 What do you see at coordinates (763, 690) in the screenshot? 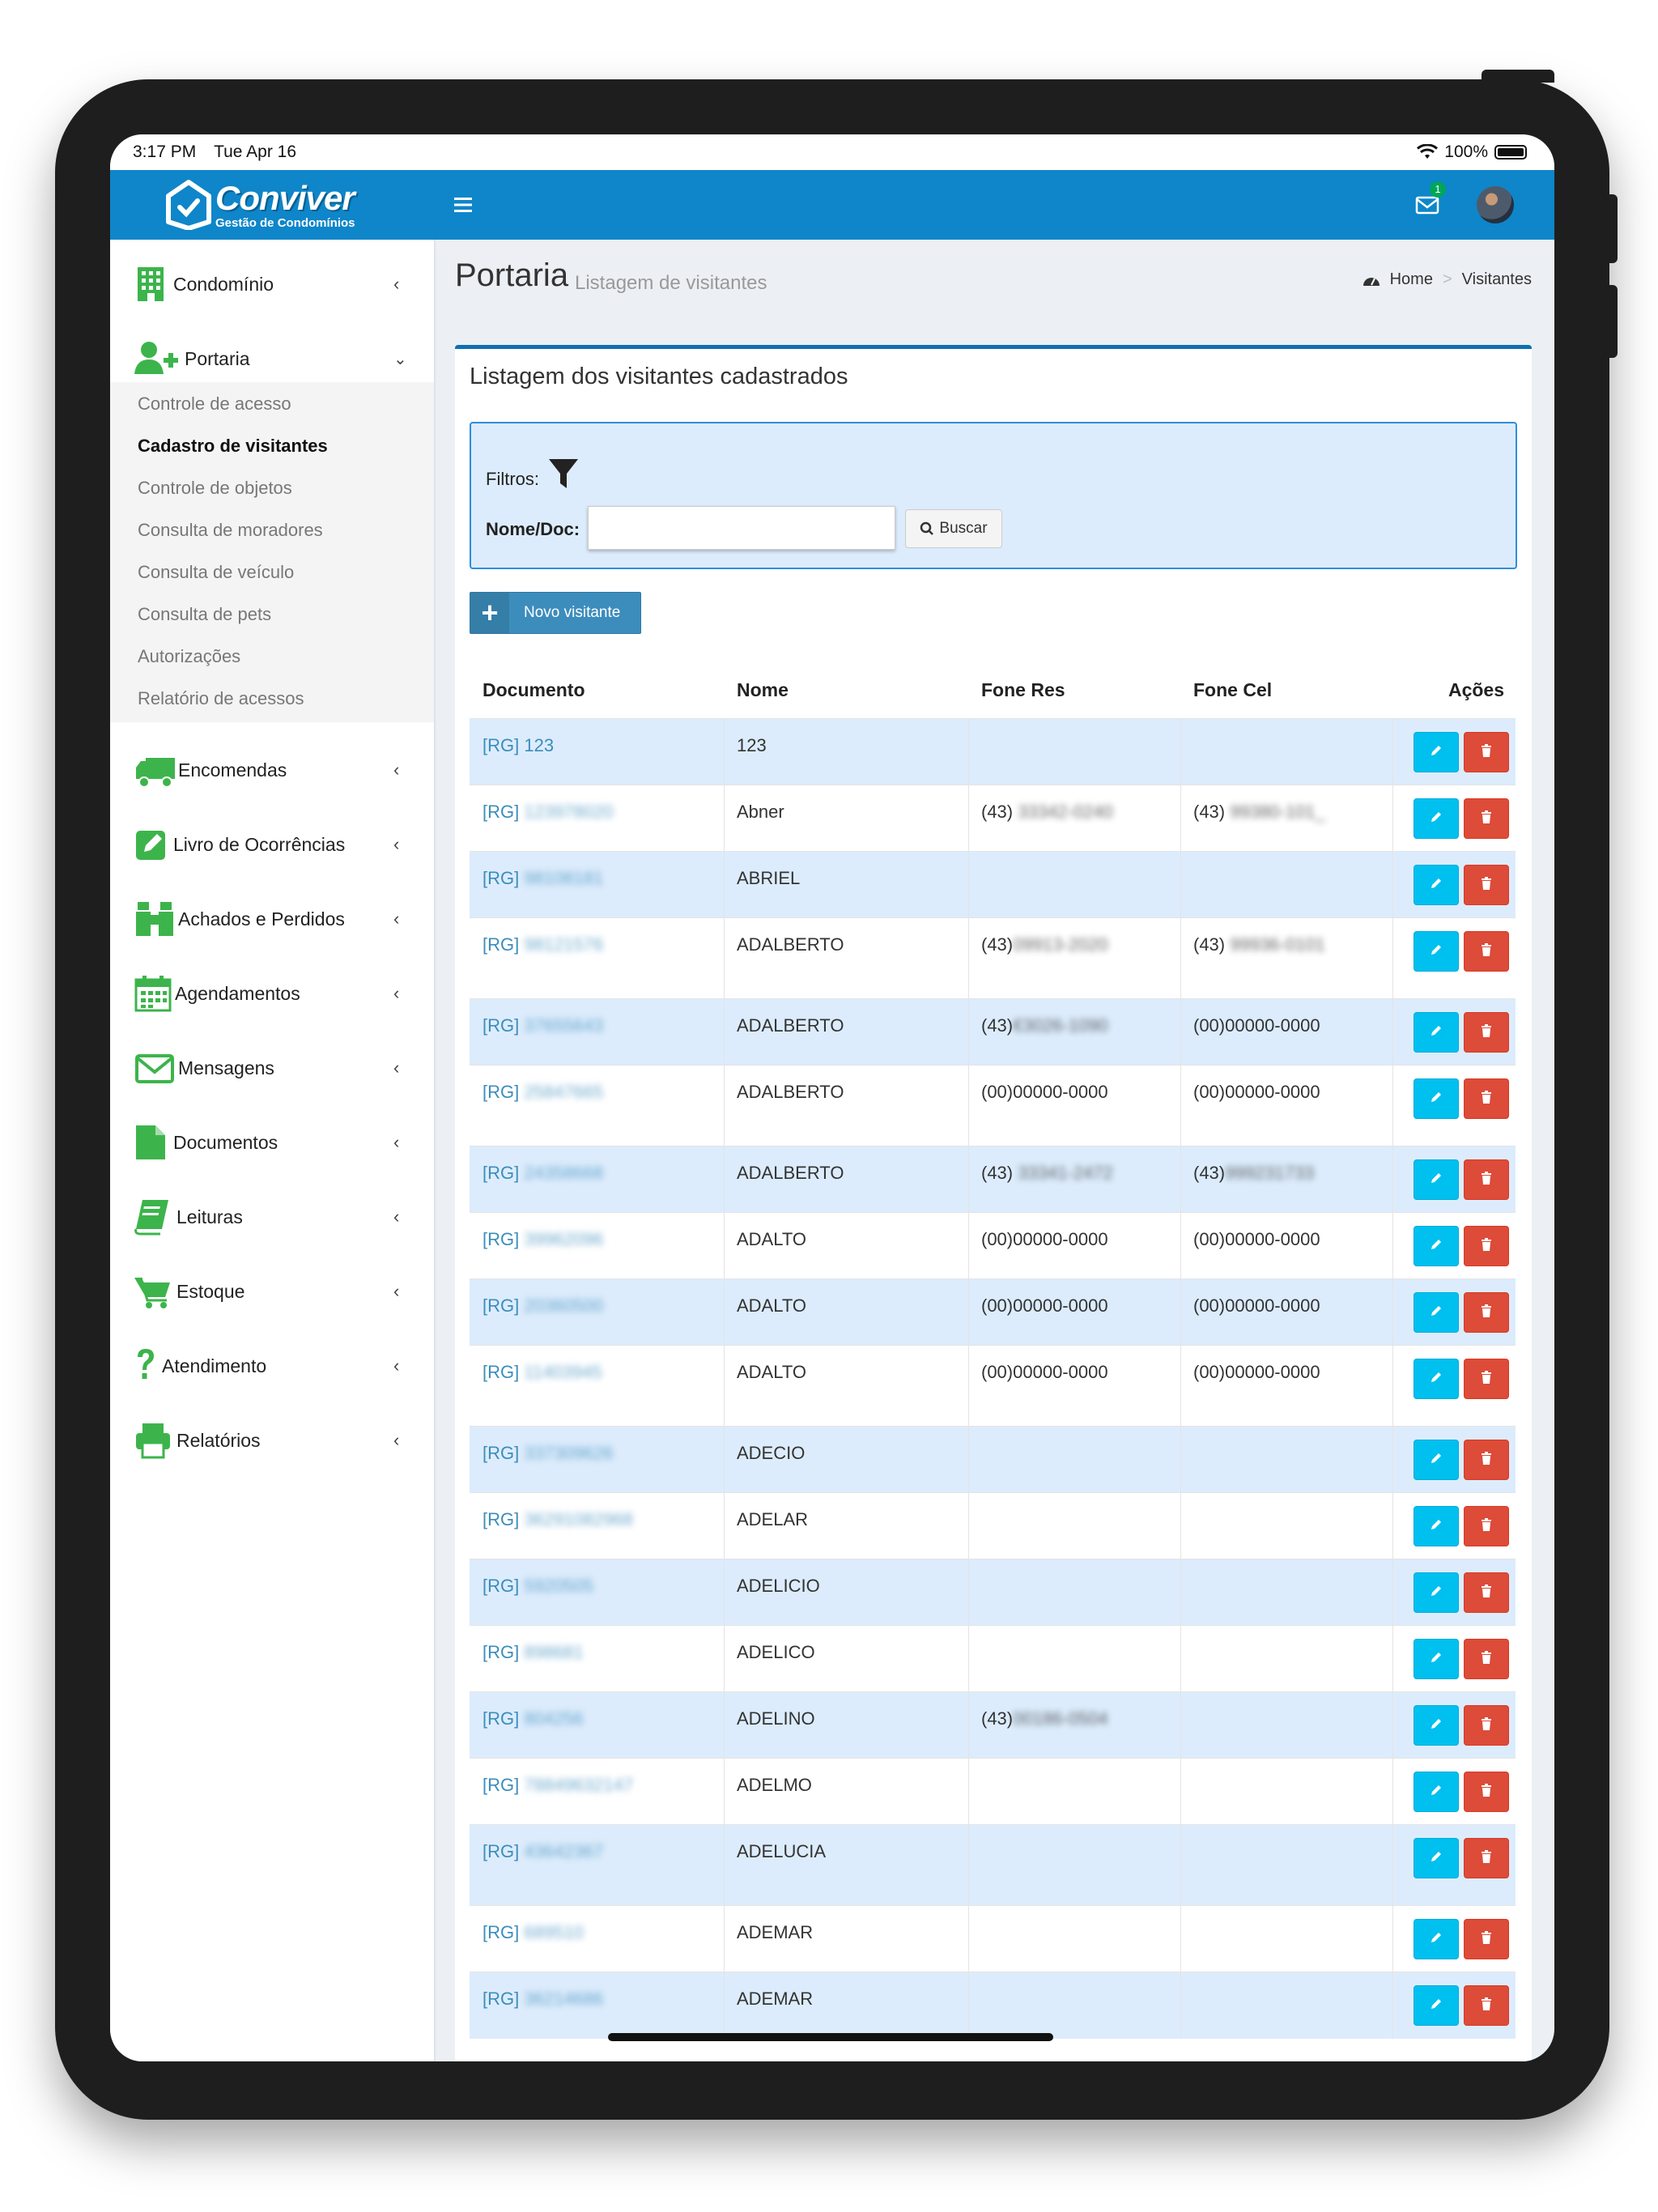
I see `th-nome: Nome` at bounding box center [763, 690].